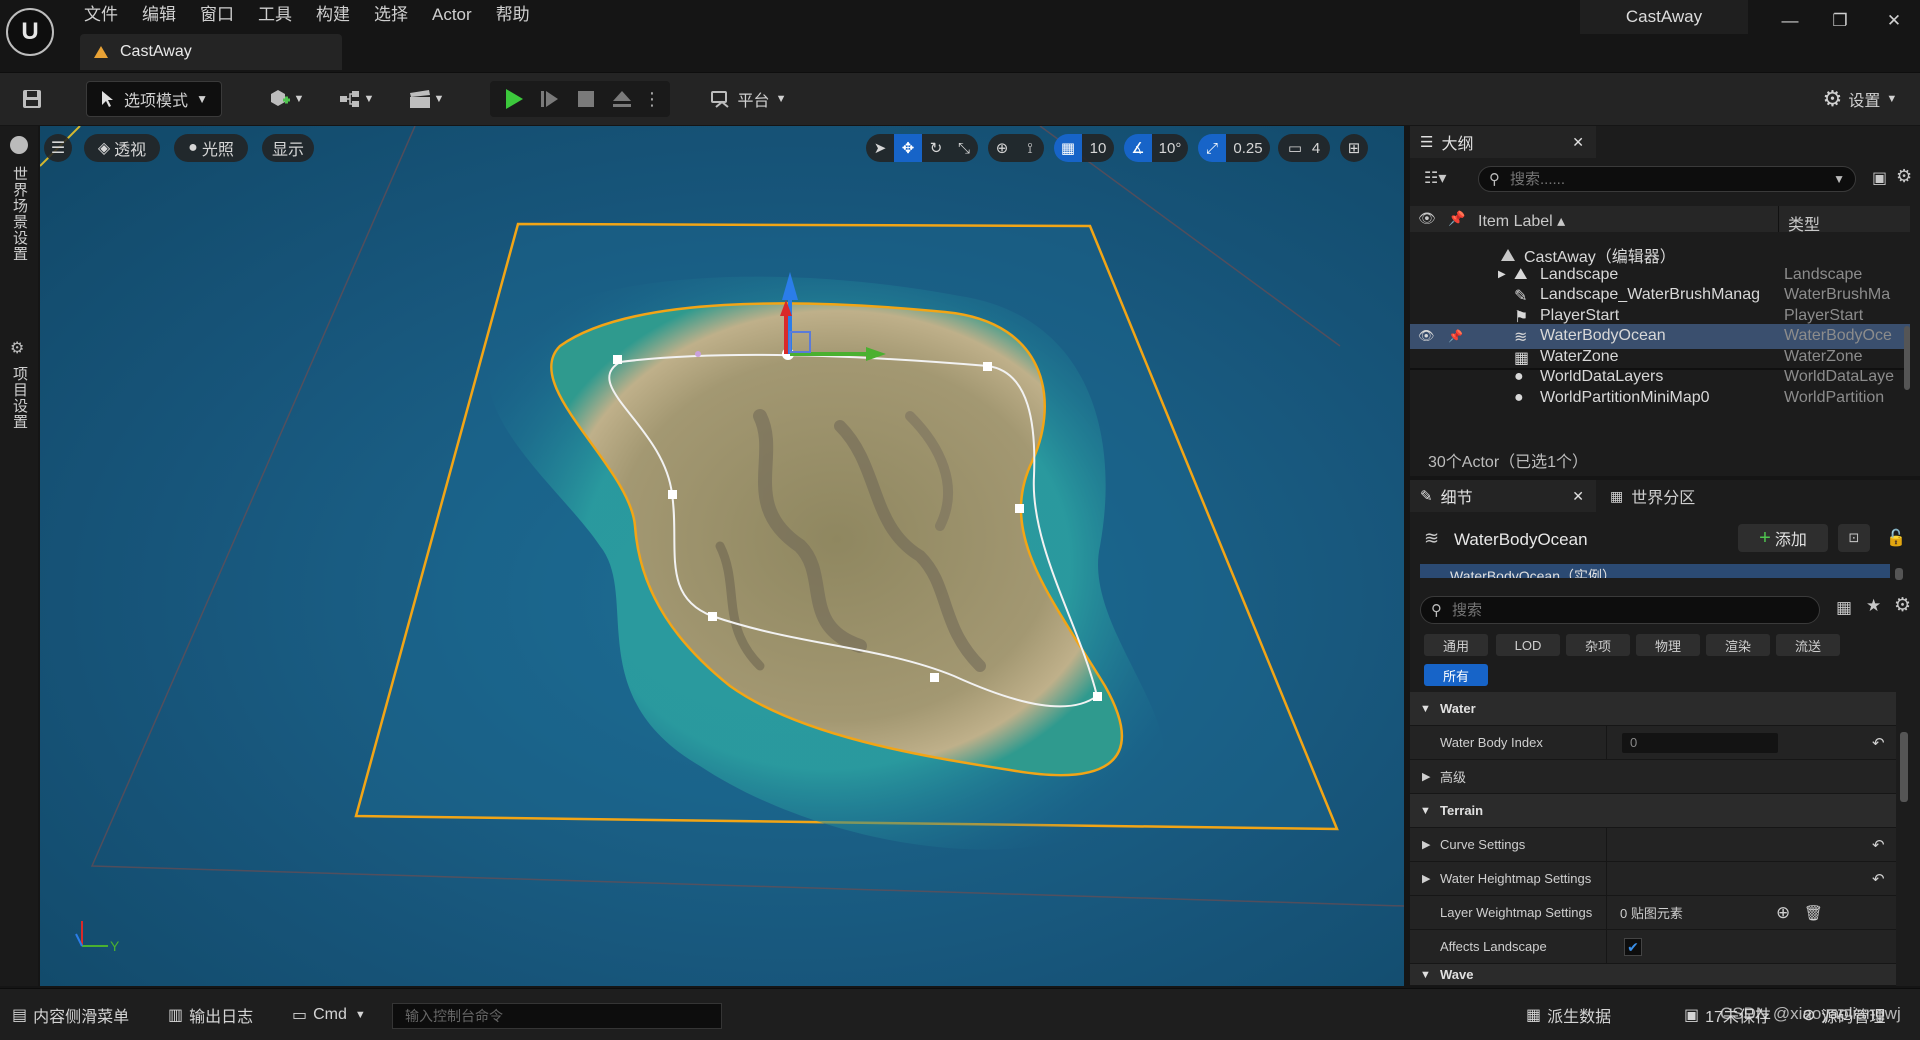 Image resolution: width=1920 pixels, height=1040 pixels. What do you see at coordinates (1860, 99) in the screenshot?
I see `settings-dropdown: ⚙ 设置 ▼` at bounding box center [1860, 99].